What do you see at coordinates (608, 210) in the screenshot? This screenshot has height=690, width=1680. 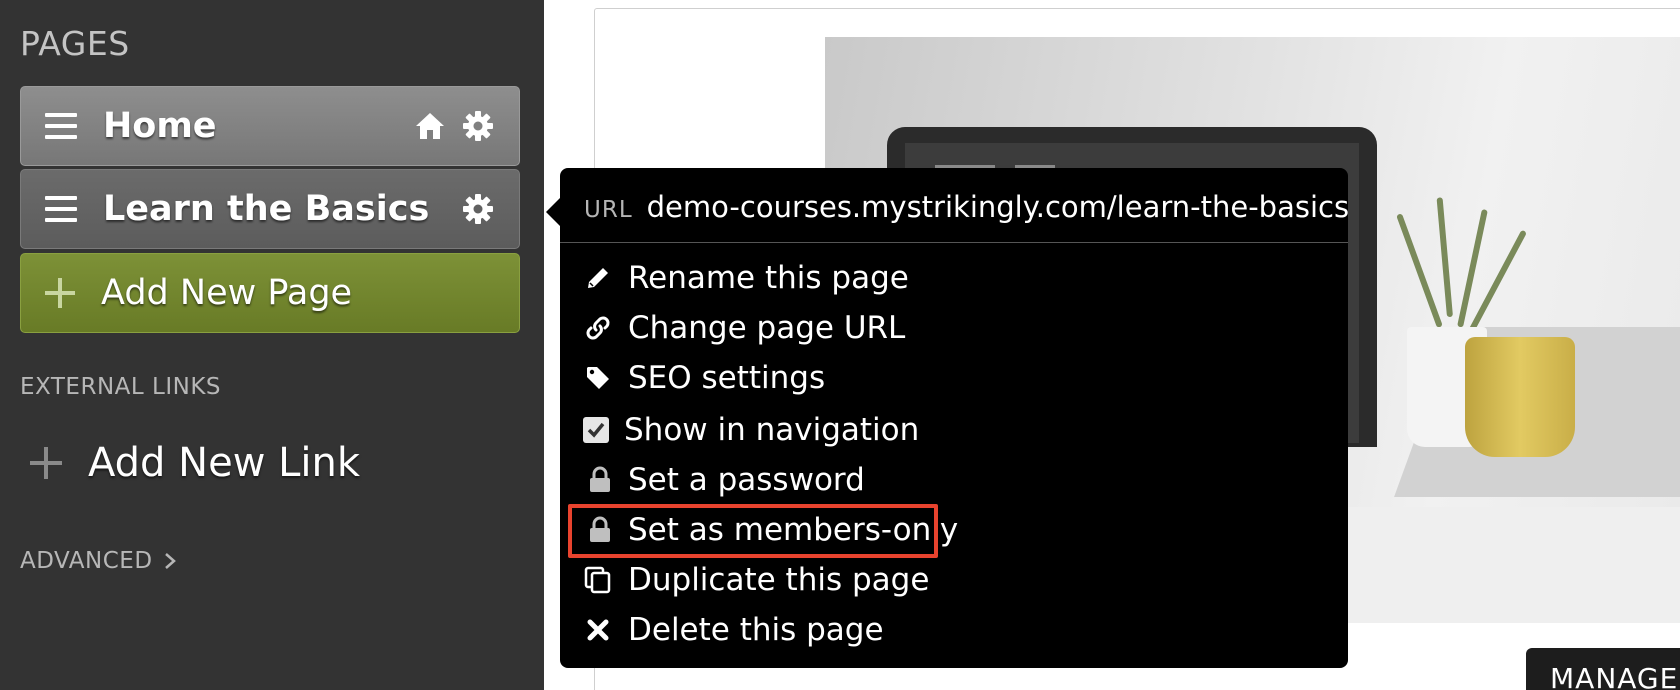 I see `url-label: URL` at bounding box center [608, 210].